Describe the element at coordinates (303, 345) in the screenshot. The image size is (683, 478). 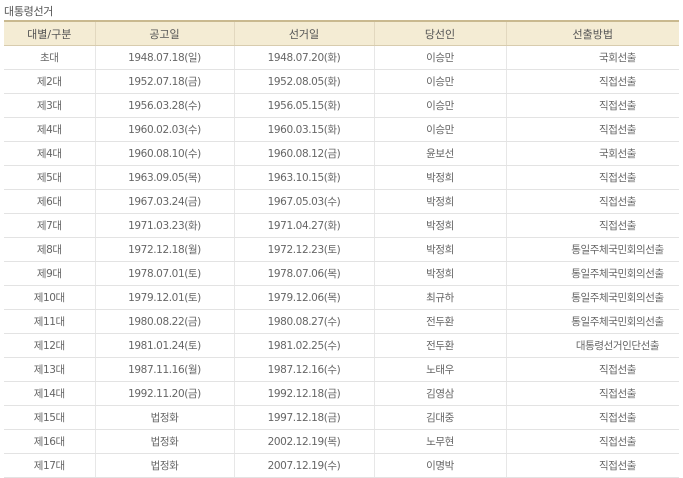
I see `election-date-cell: 1981.02.25(수)` at that location.